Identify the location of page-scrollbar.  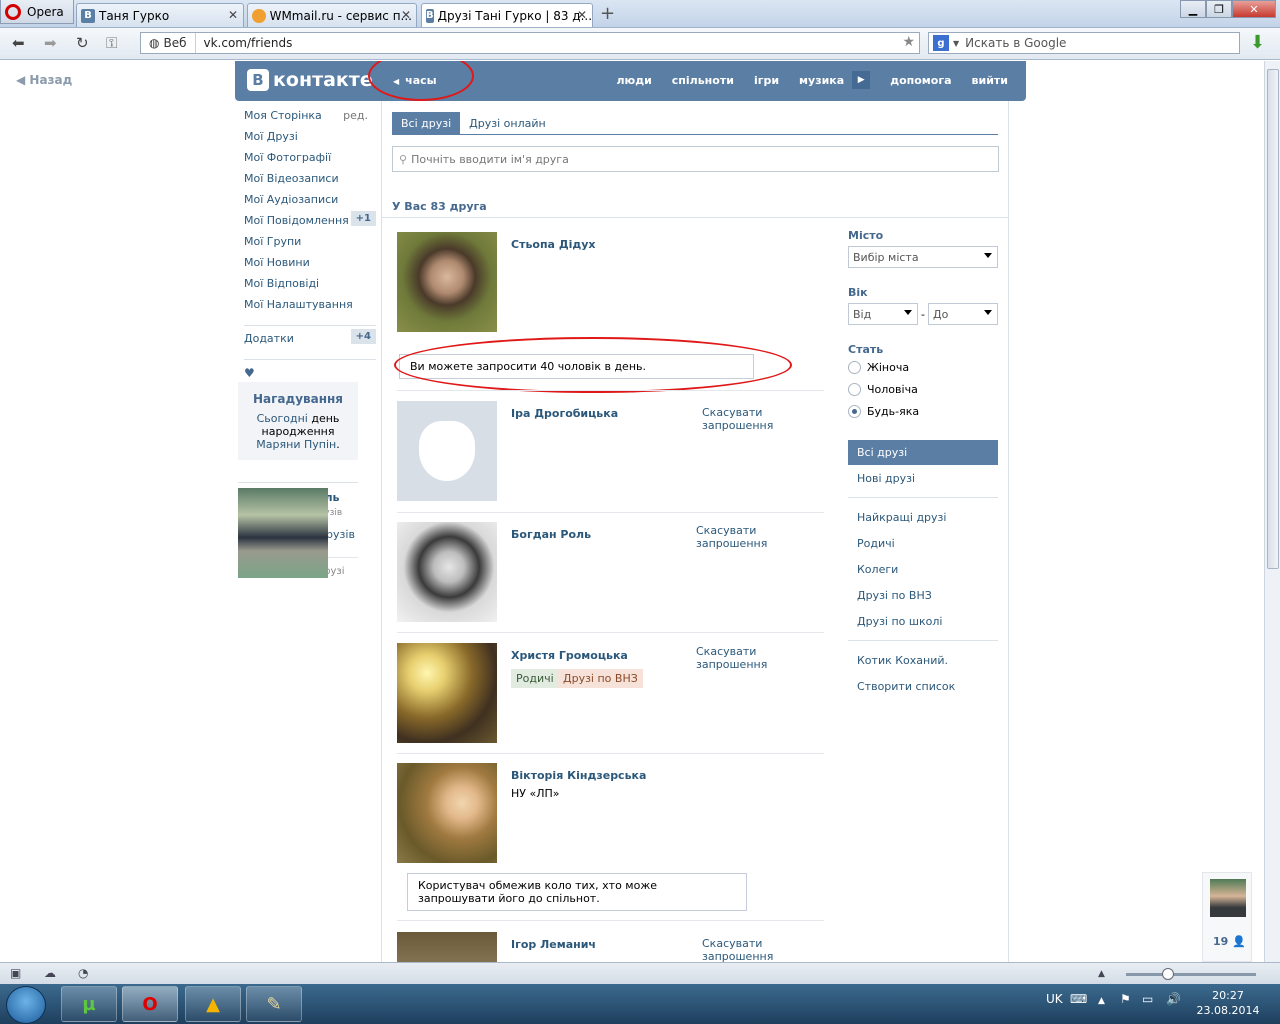
(1272, 511).